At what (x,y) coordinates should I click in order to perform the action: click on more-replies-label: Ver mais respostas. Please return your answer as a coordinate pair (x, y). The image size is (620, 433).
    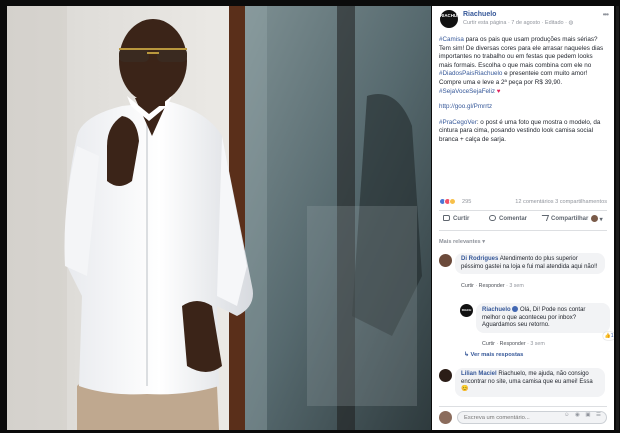
    Looking at the image, I should click on (497, 355).